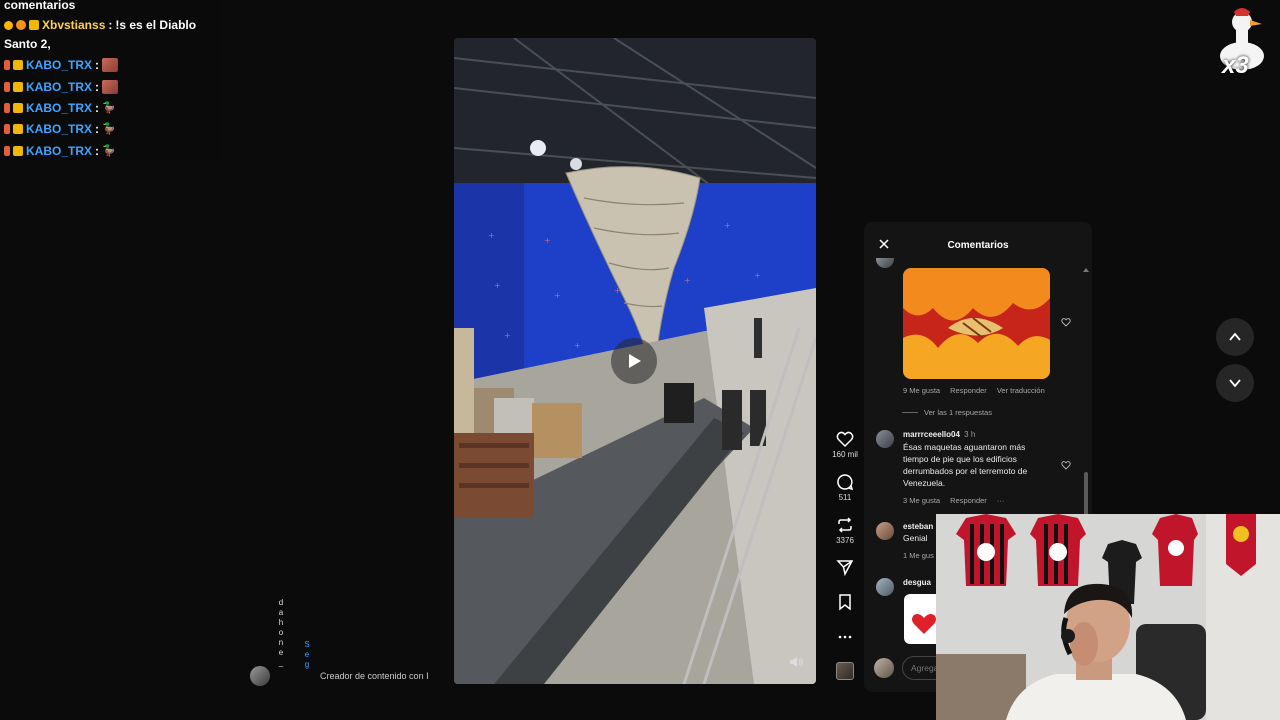 This screenshot has height=720, width=1280. I want to click on sword-badge-icon, so click(8, 25).